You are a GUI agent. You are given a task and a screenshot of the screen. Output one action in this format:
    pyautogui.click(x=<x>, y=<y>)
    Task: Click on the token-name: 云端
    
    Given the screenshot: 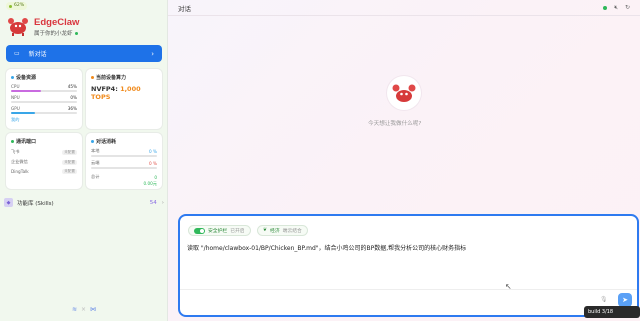 What is the action you would take?
    pyautogui.click(x=95, y=162)
    